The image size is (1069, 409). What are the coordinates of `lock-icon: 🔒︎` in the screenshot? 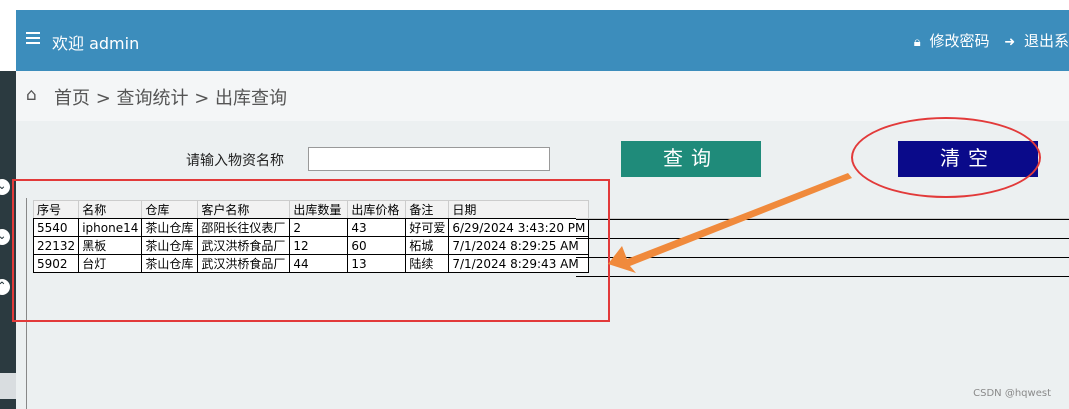 It's located at (917, 42).